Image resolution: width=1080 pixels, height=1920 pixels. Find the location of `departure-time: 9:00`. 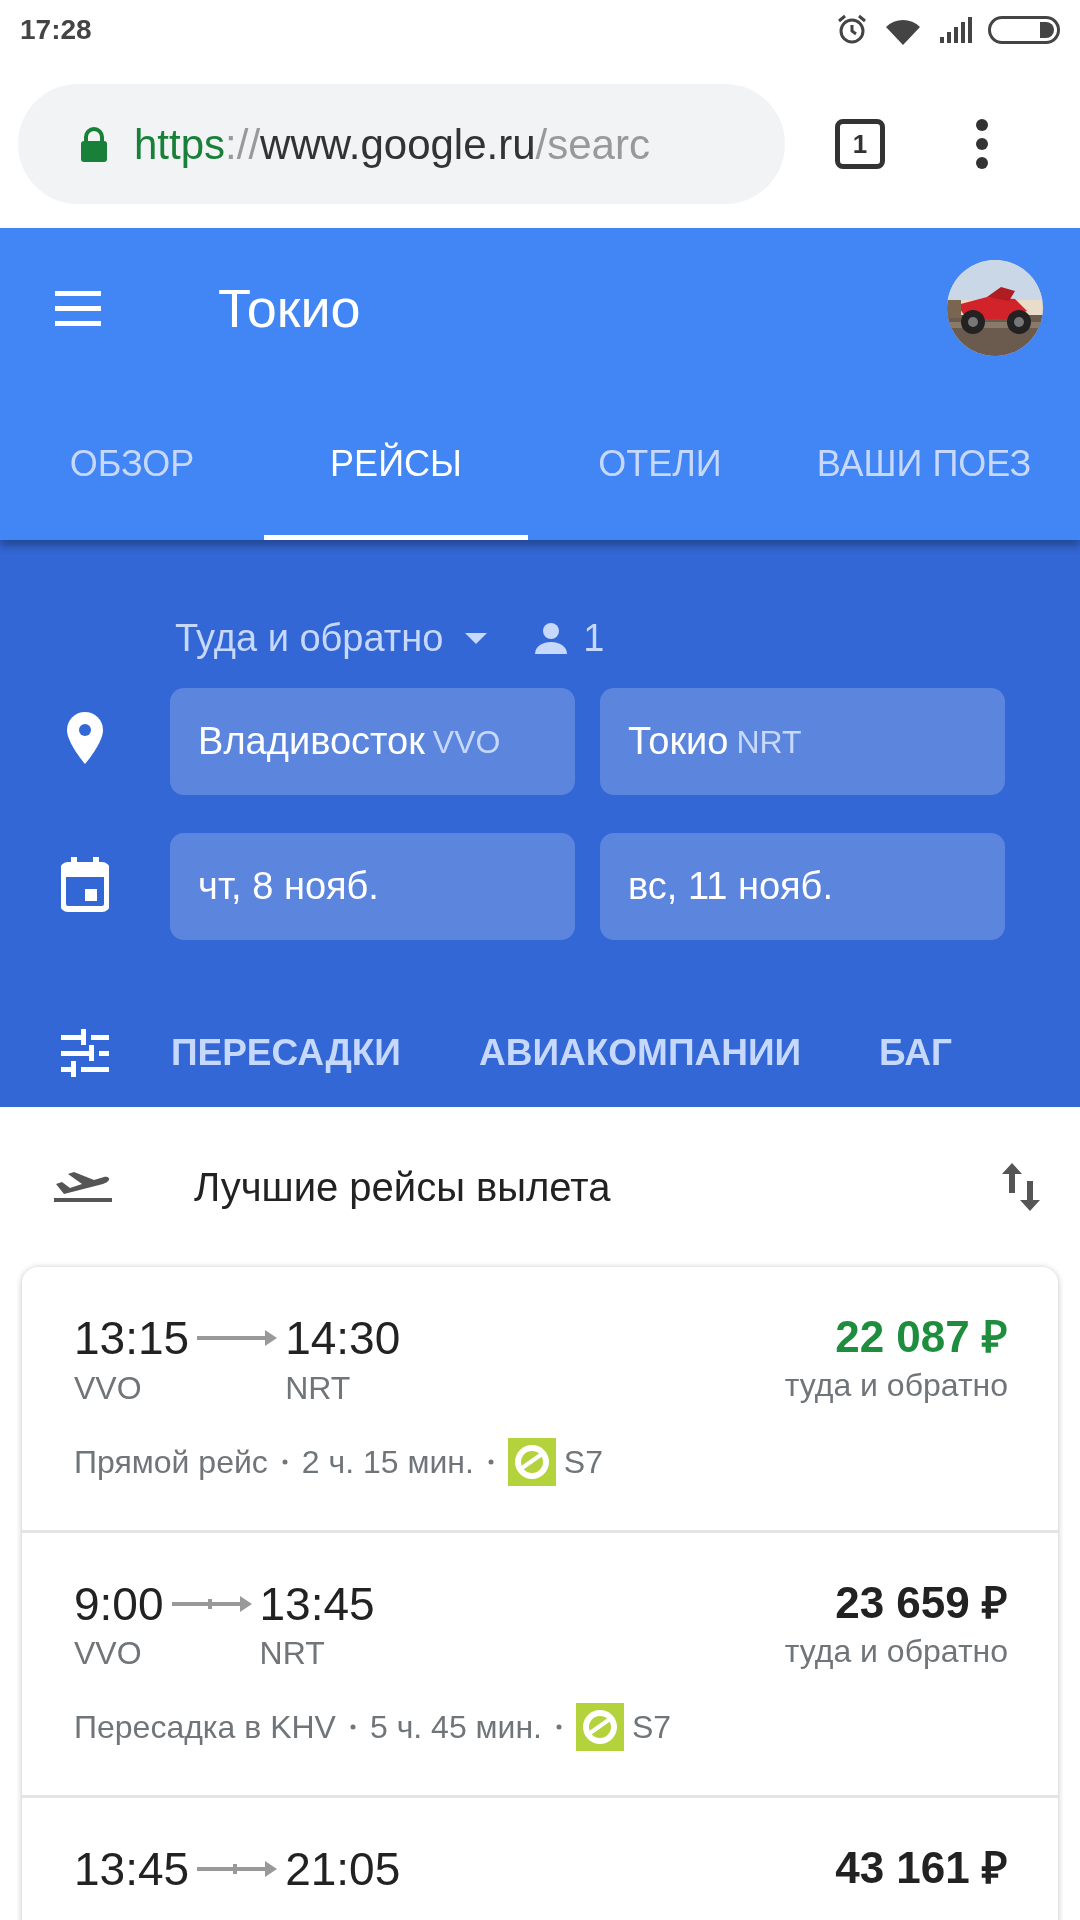

departure-time: 9:00 is located at coordinates (119, 1604).